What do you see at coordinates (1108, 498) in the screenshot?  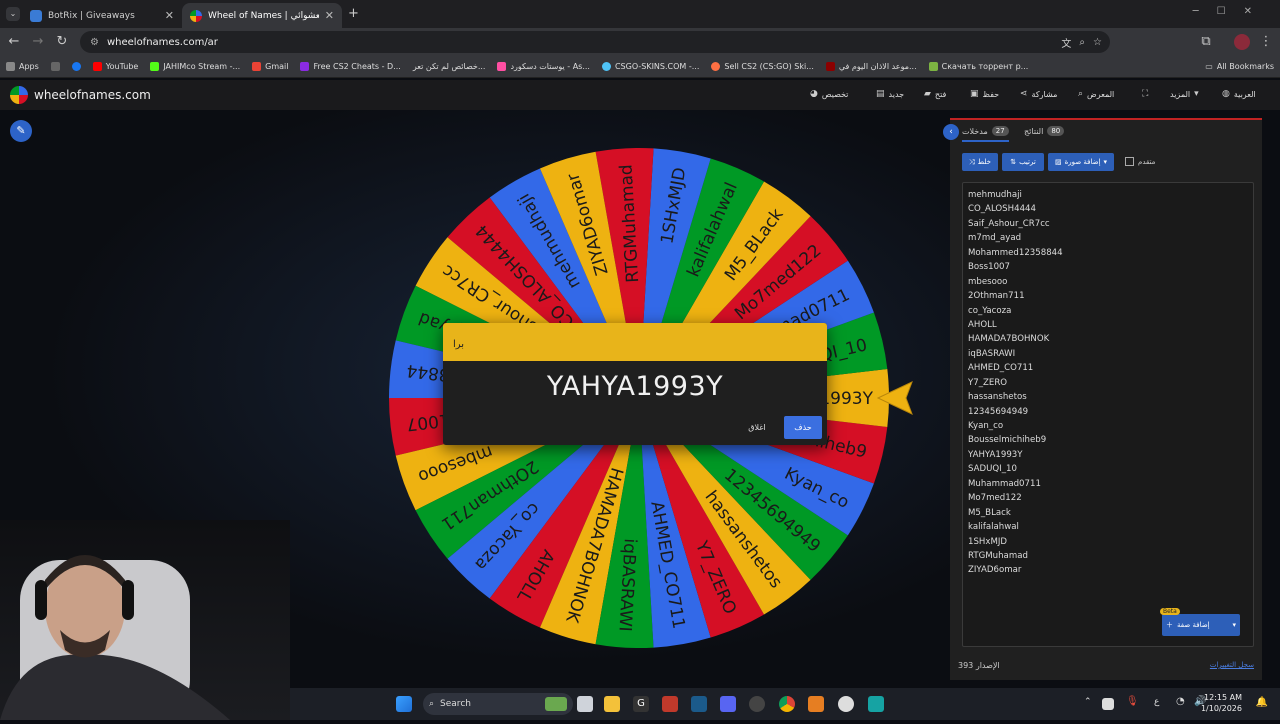 I see `entry-line: Mo7med122` at bounding box center [1108, 498].